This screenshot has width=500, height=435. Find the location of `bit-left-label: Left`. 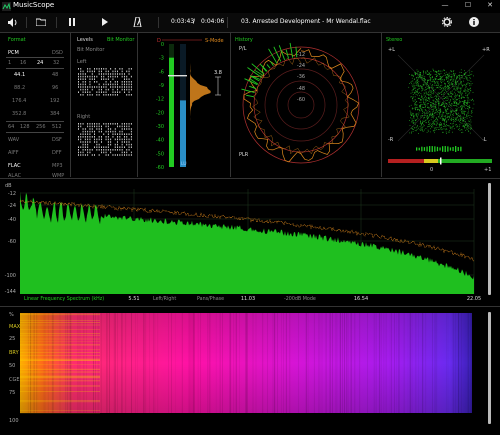

bit-left-label: Left is located at coordinates (82, 62).